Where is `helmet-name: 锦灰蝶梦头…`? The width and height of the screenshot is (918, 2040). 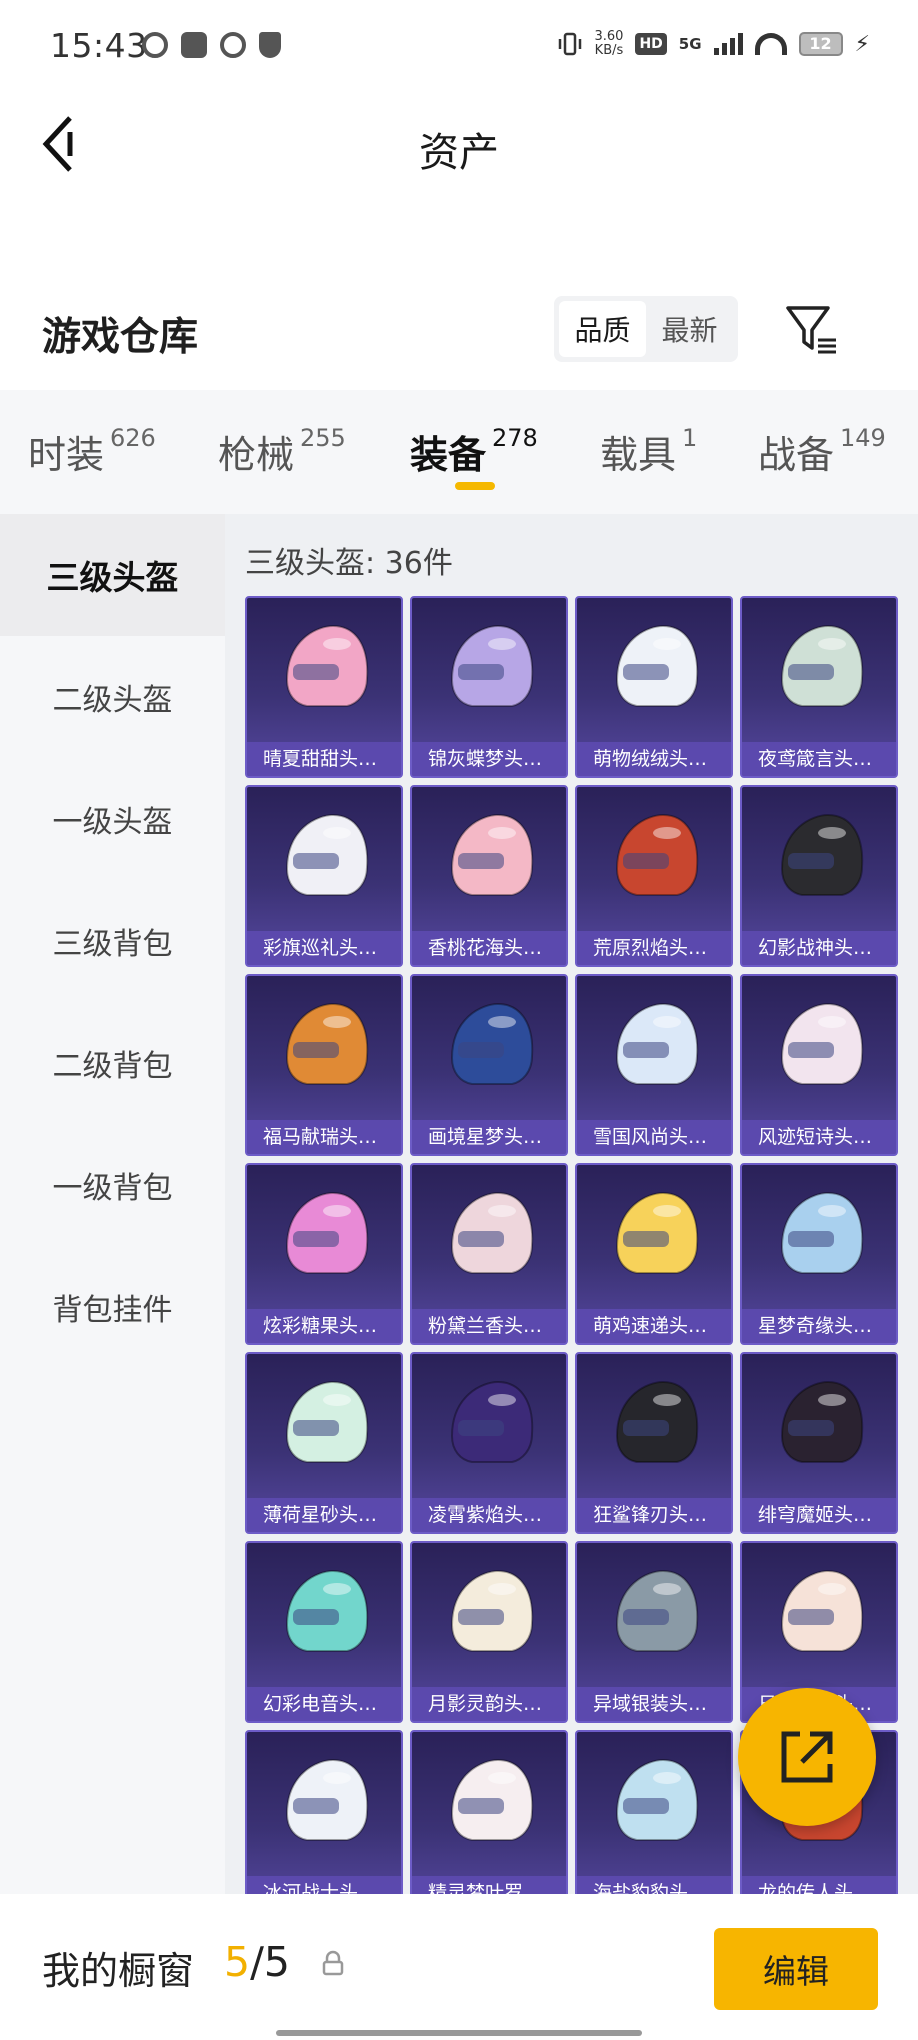 helmet-name: 锦灰蝶梦头… is located at coordinates (489, 759).